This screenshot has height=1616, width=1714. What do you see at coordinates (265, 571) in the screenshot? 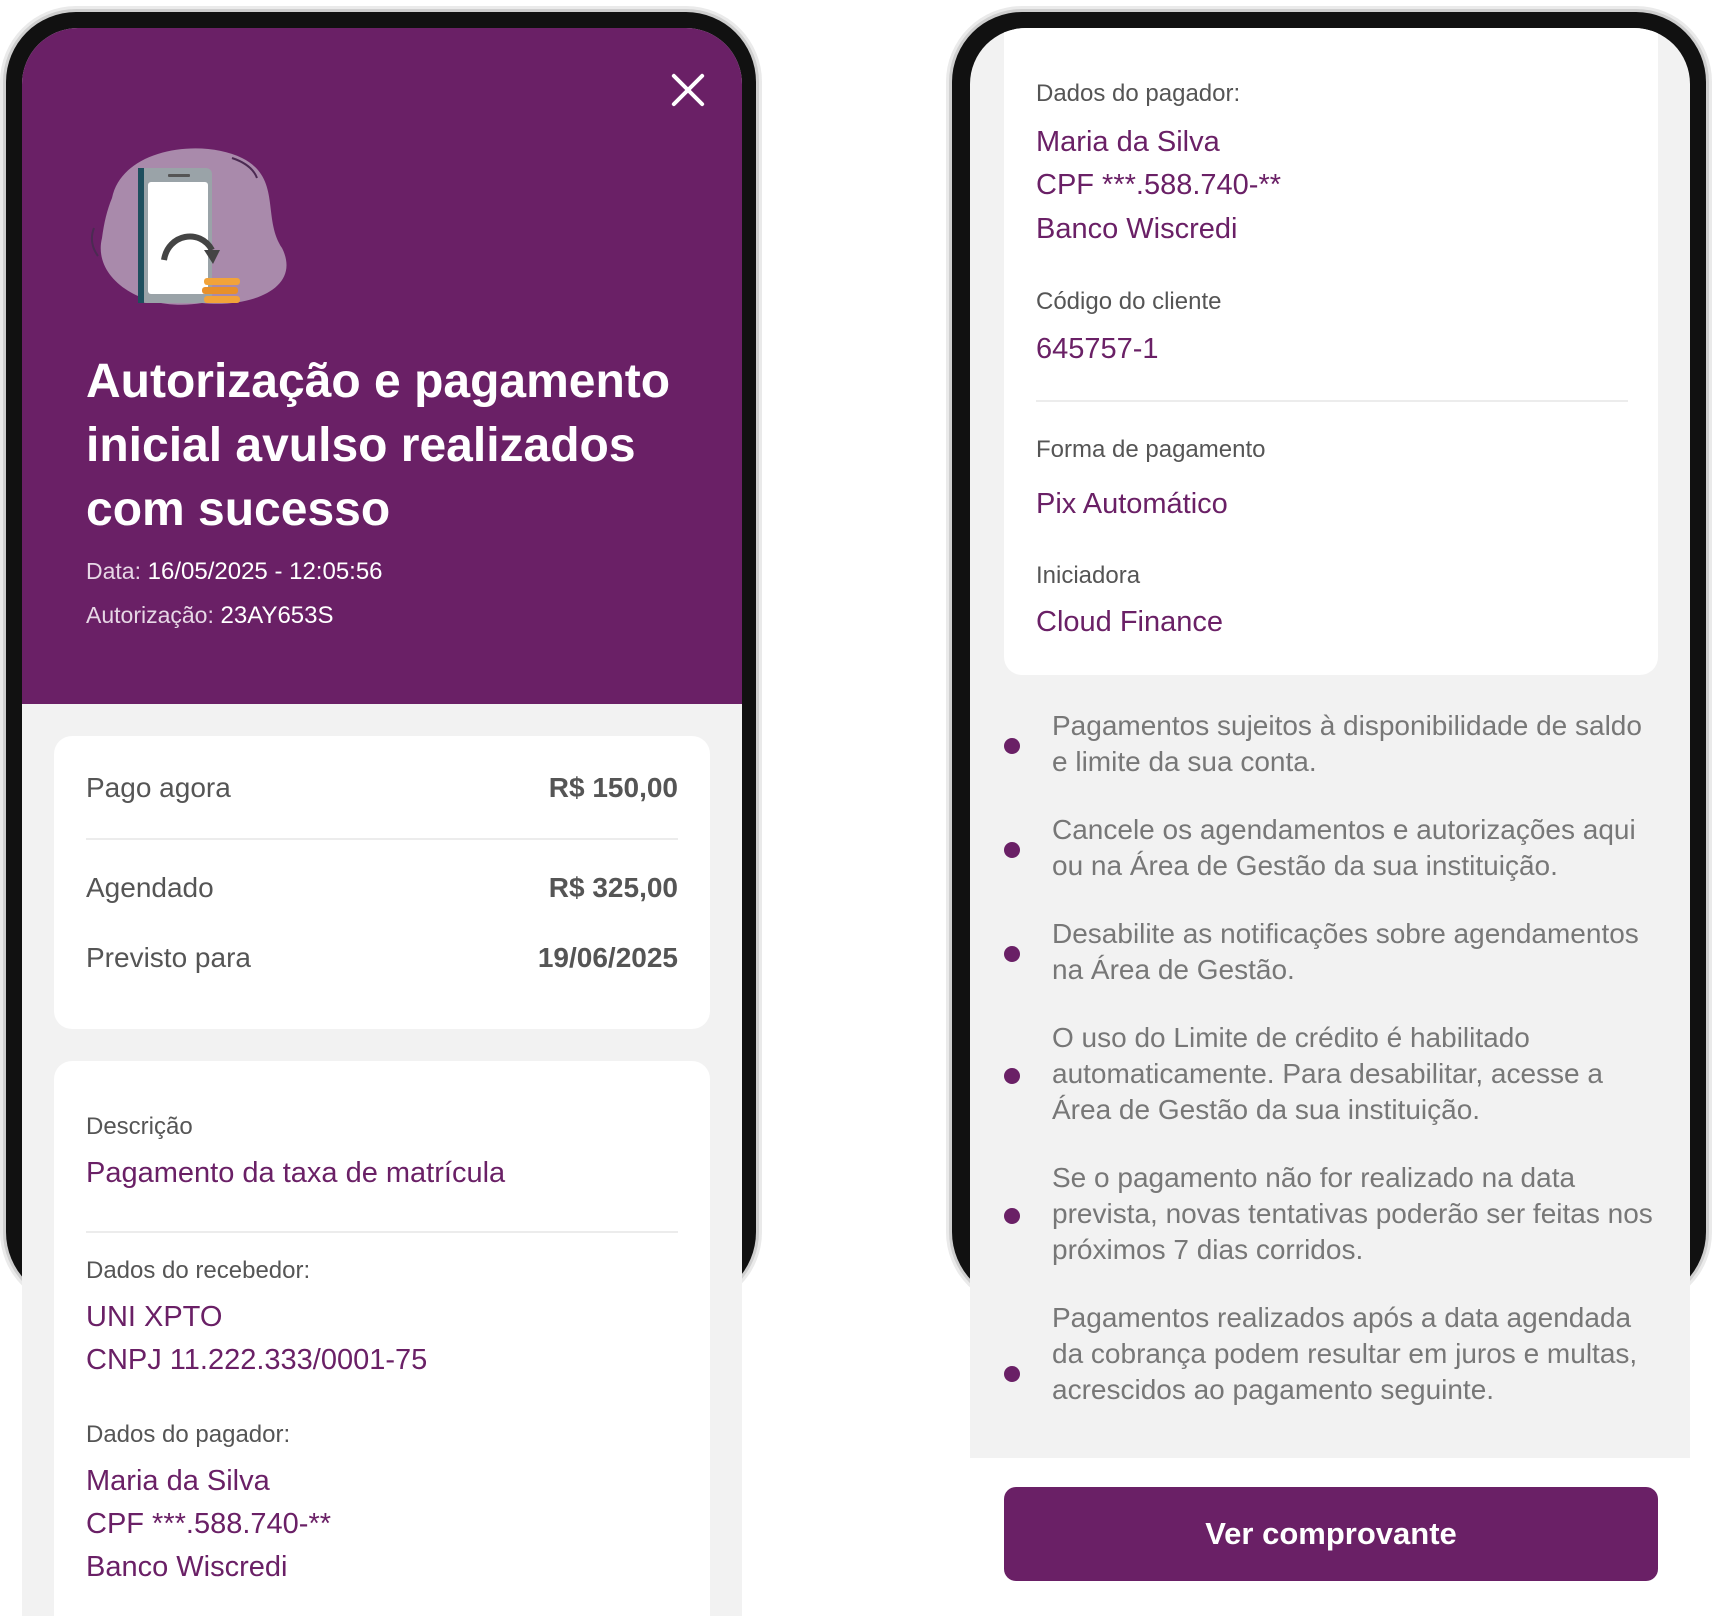
I see `date-value: 16/05/2025 - 12:05:56` at bounding box center [265, 571].